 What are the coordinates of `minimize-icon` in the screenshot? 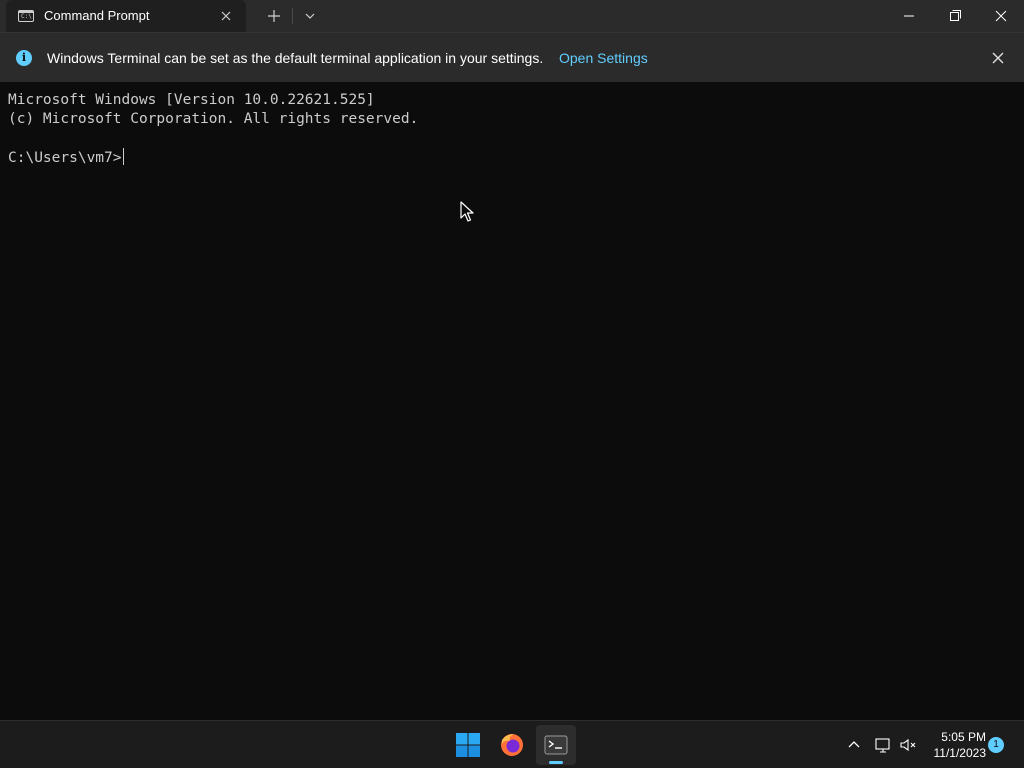 It's located at (909, 16).